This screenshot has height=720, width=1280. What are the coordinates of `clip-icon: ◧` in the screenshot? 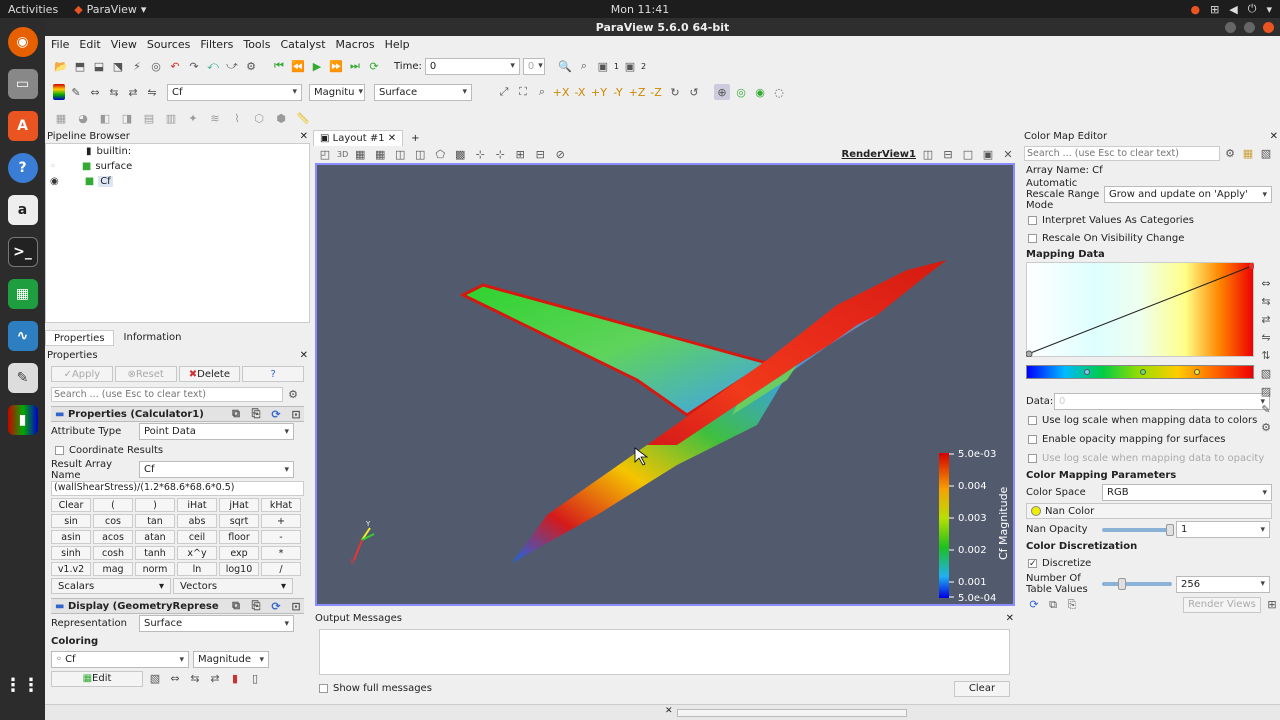 It's located at (105, 118).